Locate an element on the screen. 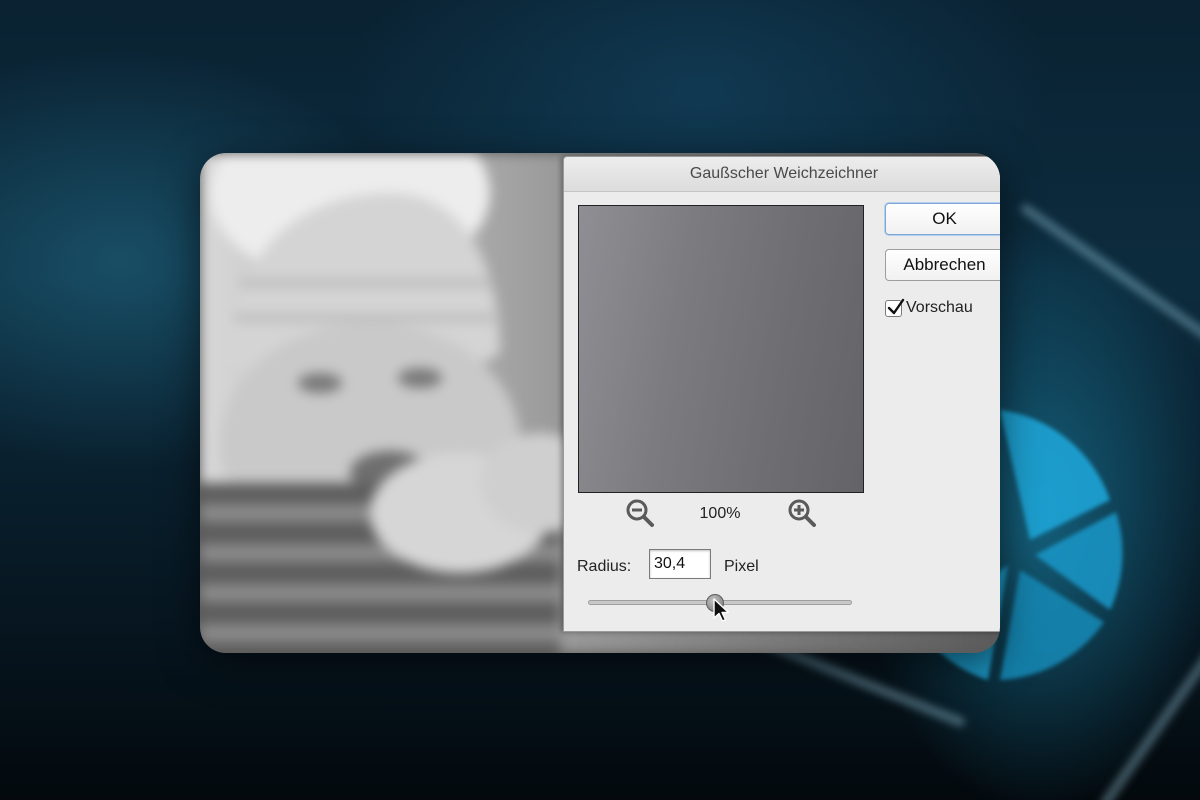 The height and width of the screenshot is (800, 1200). ok-button: OK is located at coordinates (942, 219).